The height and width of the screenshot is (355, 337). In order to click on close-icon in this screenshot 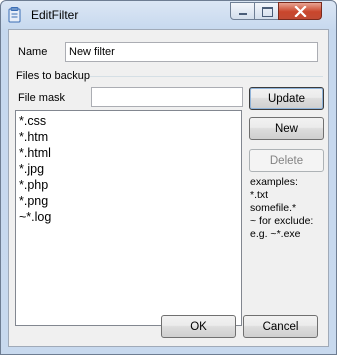, I will do `click(300, 11)`.